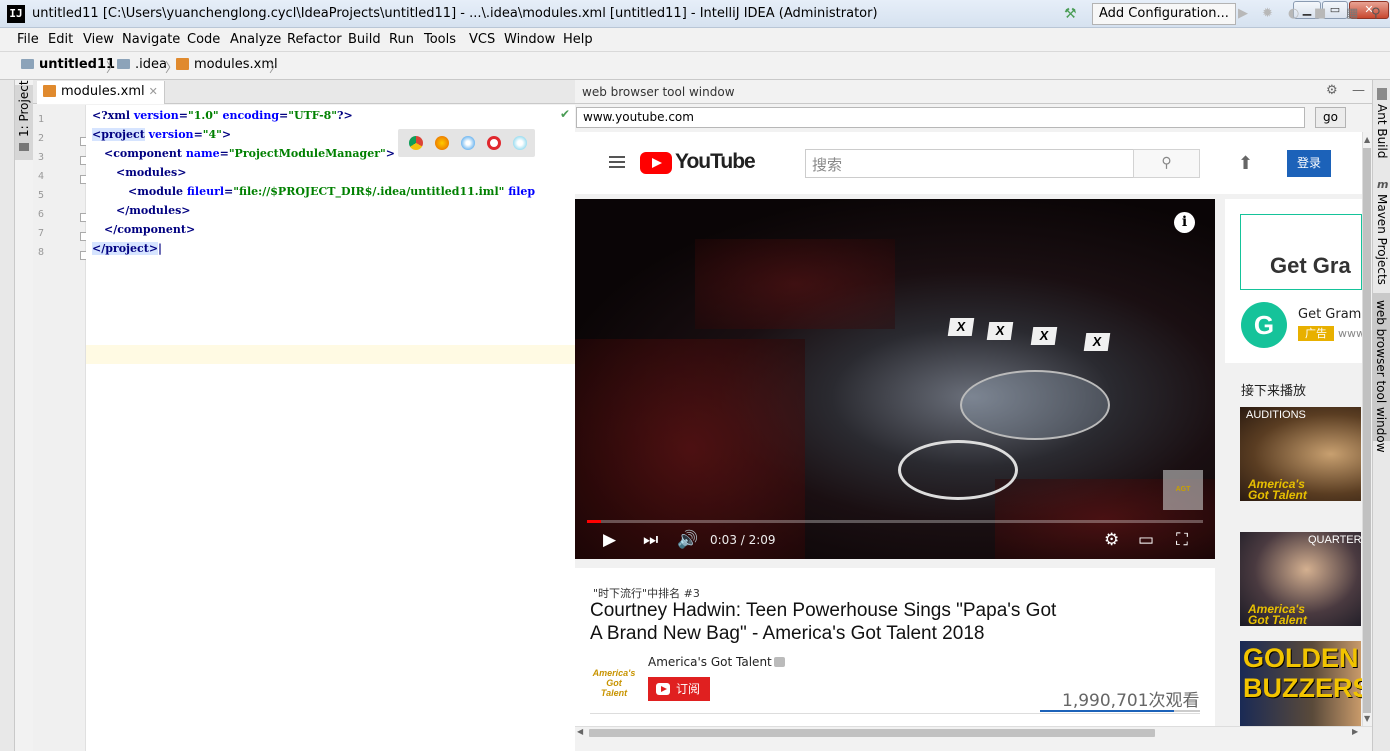 The width and height of the screenshot is (1390, 751). Describe the element at coordinates (565, 114) in the screenshot. I see `no-errors-check-icon: ✔` at that location.